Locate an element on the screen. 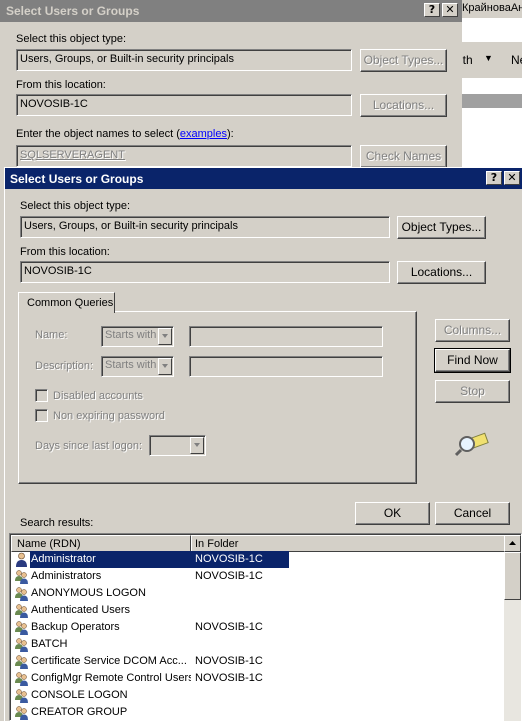 The width and height of the screenshot is (522, 721). tab-common-queries-label: Common Queries is located at coordinates (70, 303).